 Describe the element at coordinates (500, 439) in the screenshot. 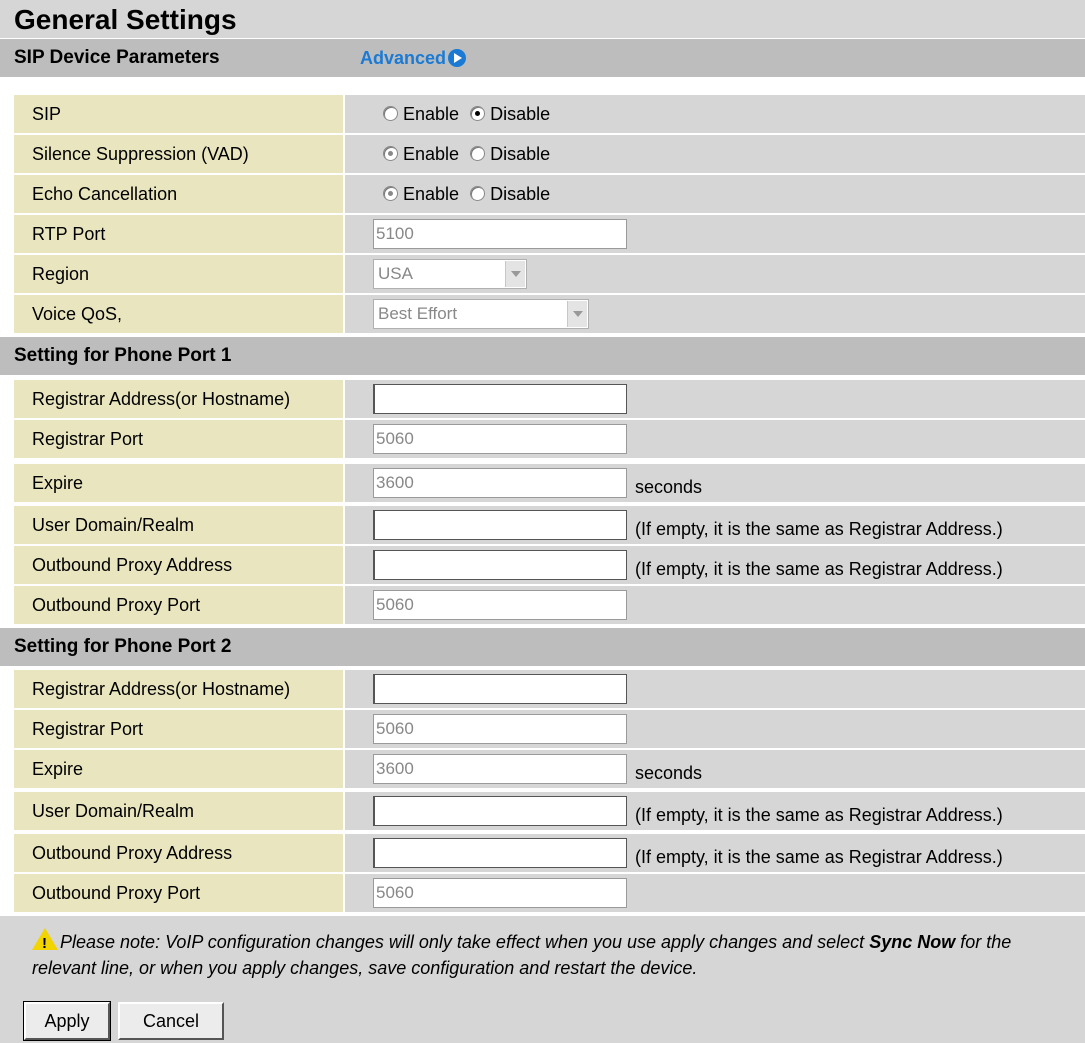

I see `port1-registrar-port-input: 5060` at that location.